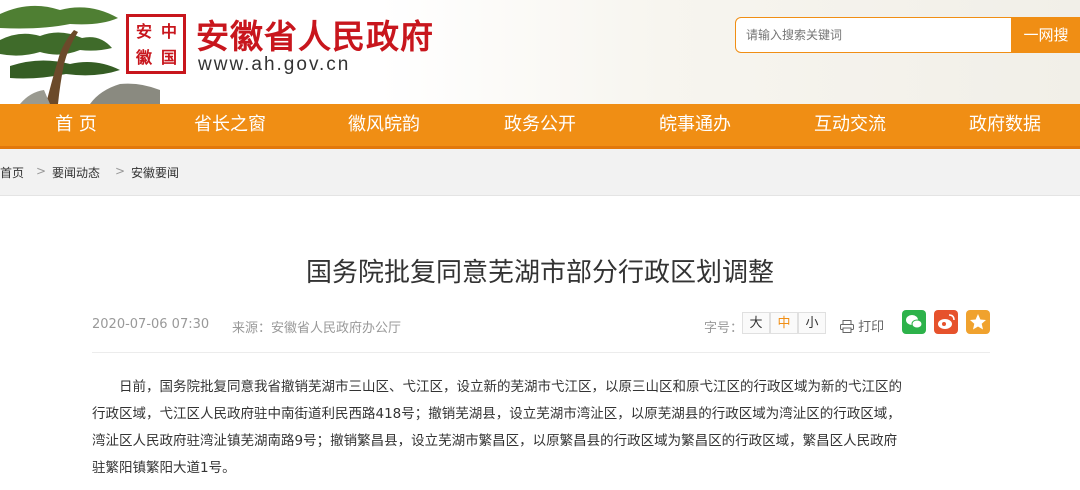  I want to click on breadcrumb: 首页 > 要闻动态 > 安徽要闻, so click(540, 172).